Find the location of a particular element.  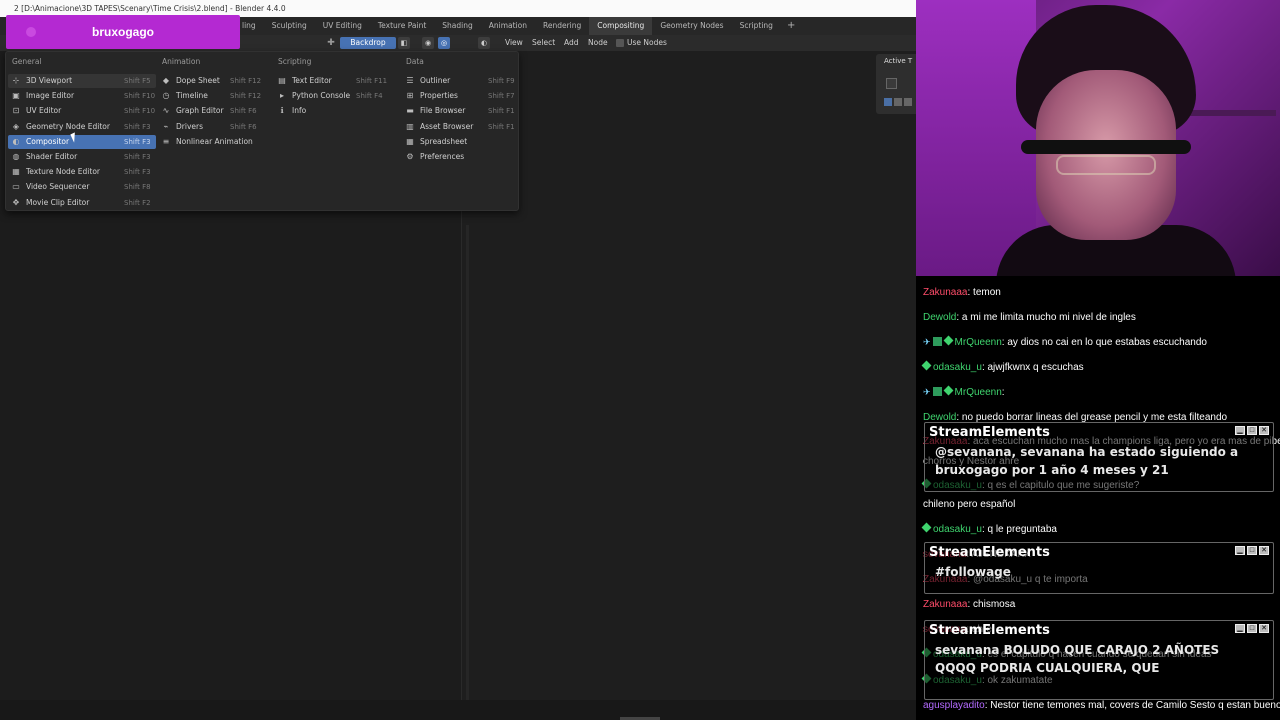

chat-message: chileno pero español is located at coordinates (969, 504).